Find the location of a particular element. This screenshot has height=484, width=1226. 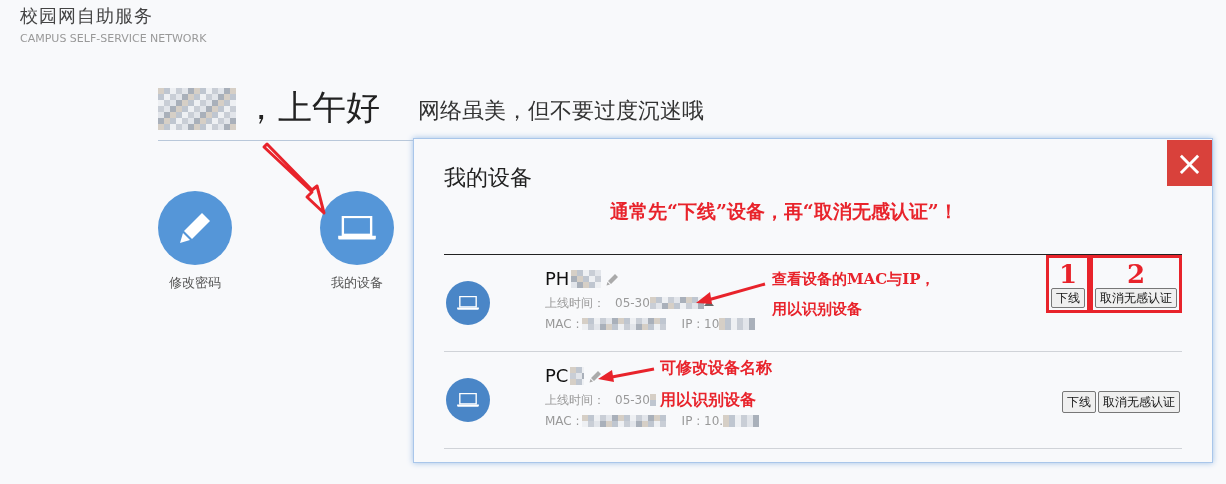

dialog-title: 我的设备 is located at coordinates (488, 178).